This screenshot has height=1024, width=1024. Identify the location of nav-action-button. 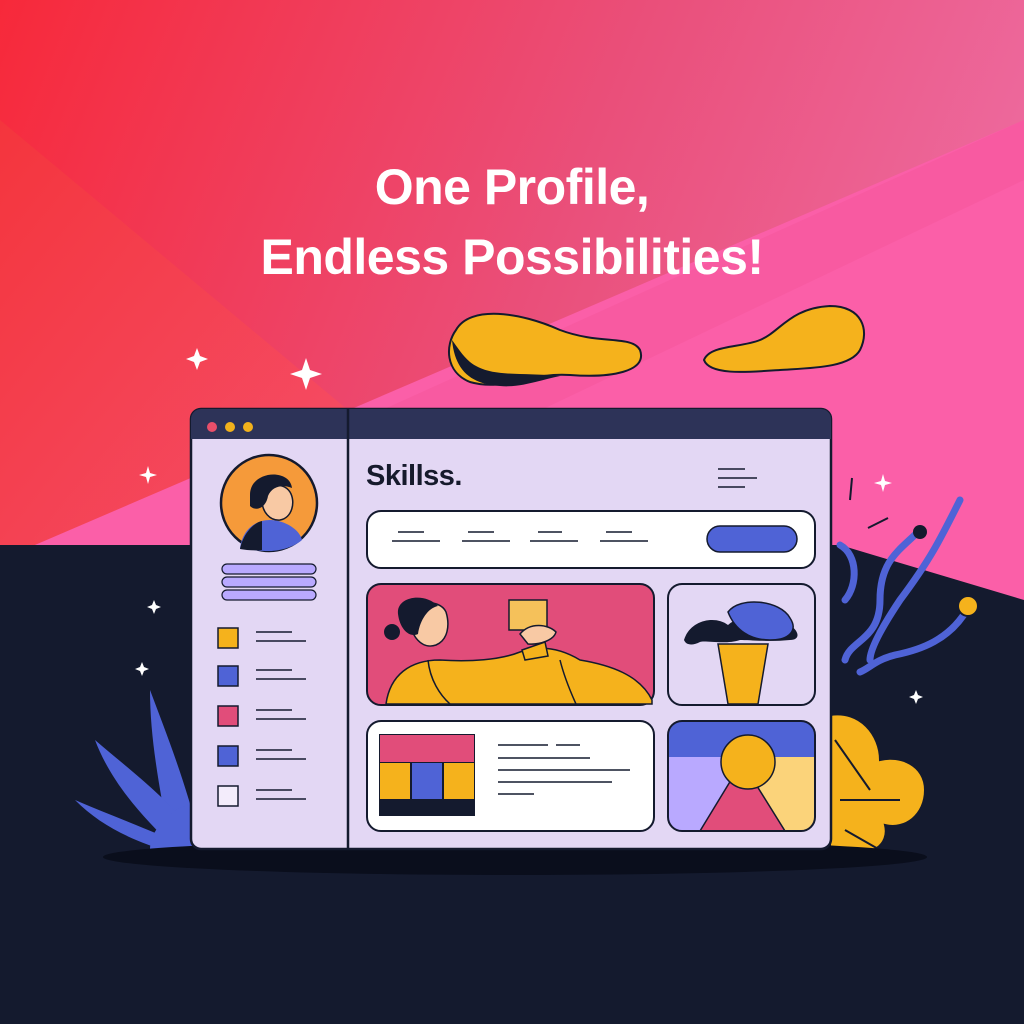
(752, 539).